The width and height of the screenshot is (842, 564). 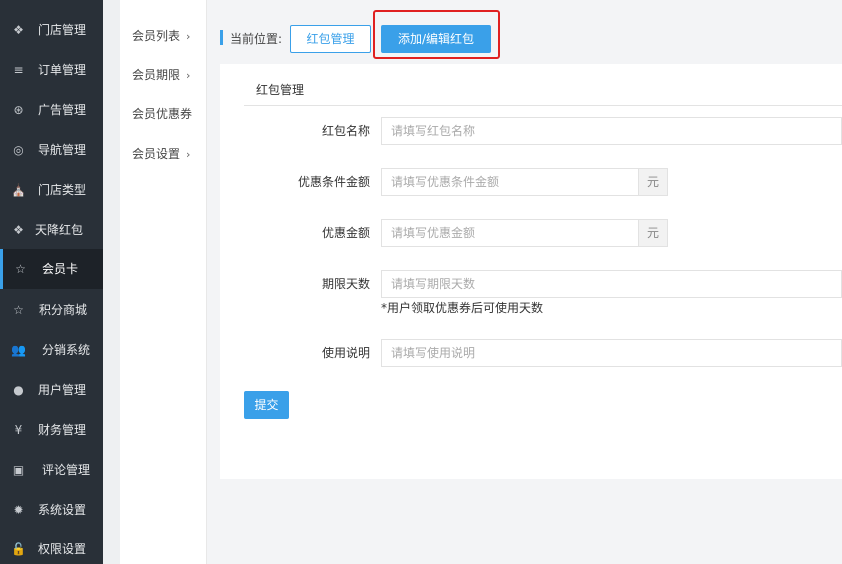 I want to click on submenu-item-label: 会员期限, so click(x=156, y=75).